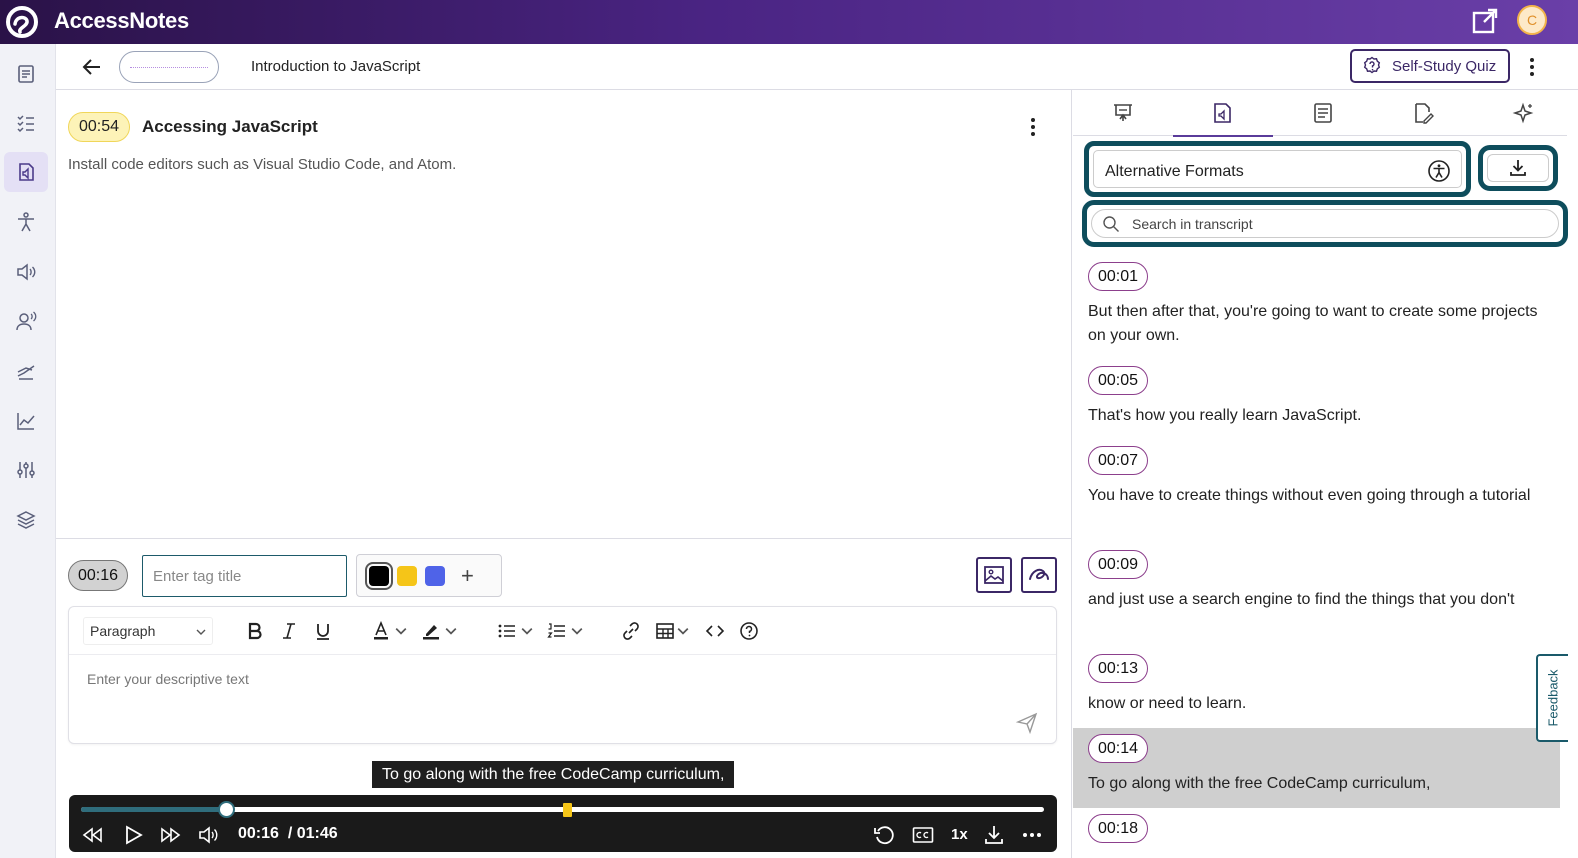 Image resolution: width=1578 pixels, height=858 pixels. I want to click on back-arrow-icon, so click(92, 67).